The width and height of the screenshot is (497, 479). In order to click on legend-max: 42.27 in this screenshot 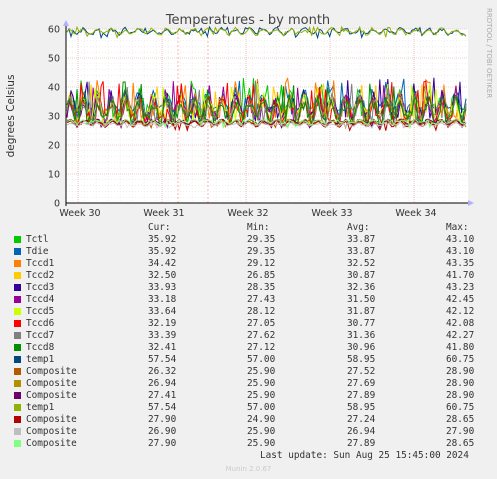, I will do `click(460, 335)`.